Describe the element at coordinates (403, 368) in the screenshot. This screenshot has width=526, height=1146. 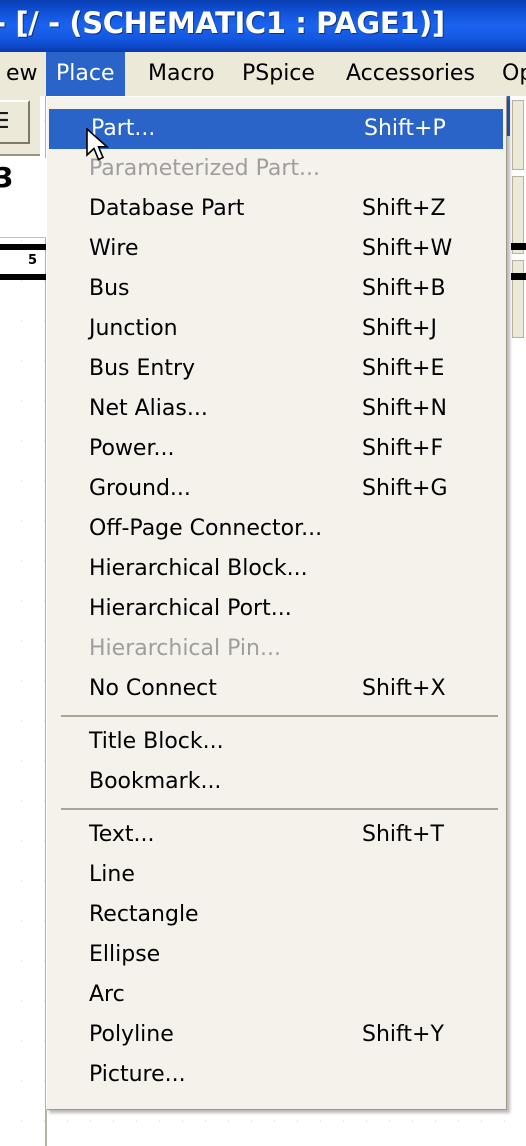
I see `menu-item-shortcut: Shift+E` at that location.